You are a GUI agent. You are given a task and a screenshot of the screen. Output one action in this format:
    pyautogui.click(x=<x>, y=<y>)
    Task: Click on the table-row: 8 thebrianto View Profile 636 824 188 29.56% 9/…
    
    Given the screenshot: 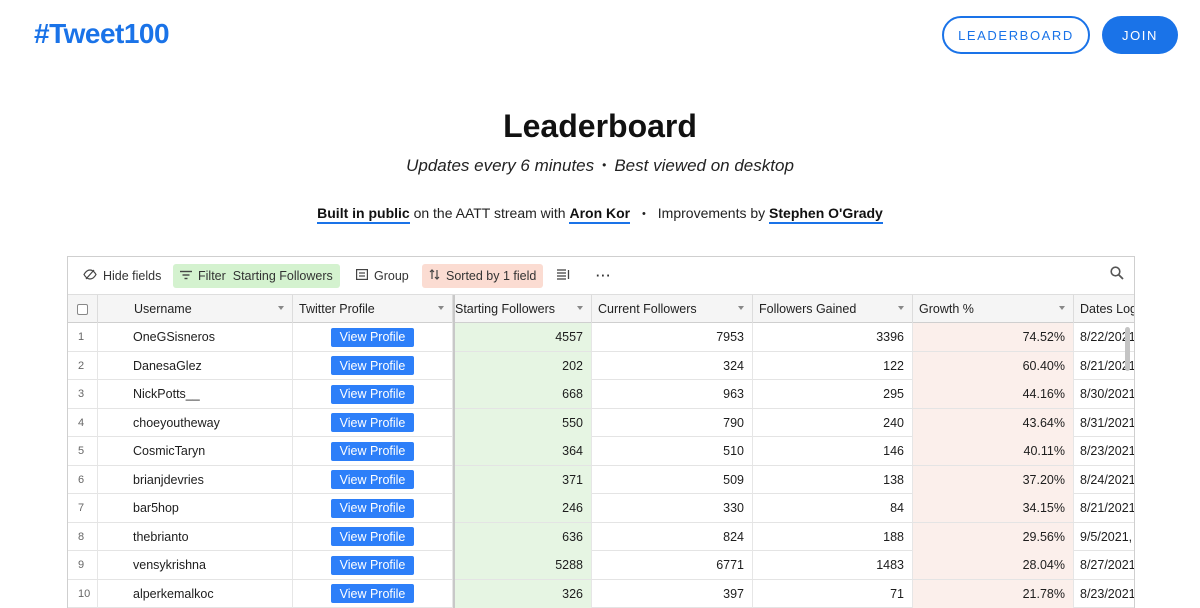 What is the action you would take?
    pyautogui.click(x=601, y=536)
    